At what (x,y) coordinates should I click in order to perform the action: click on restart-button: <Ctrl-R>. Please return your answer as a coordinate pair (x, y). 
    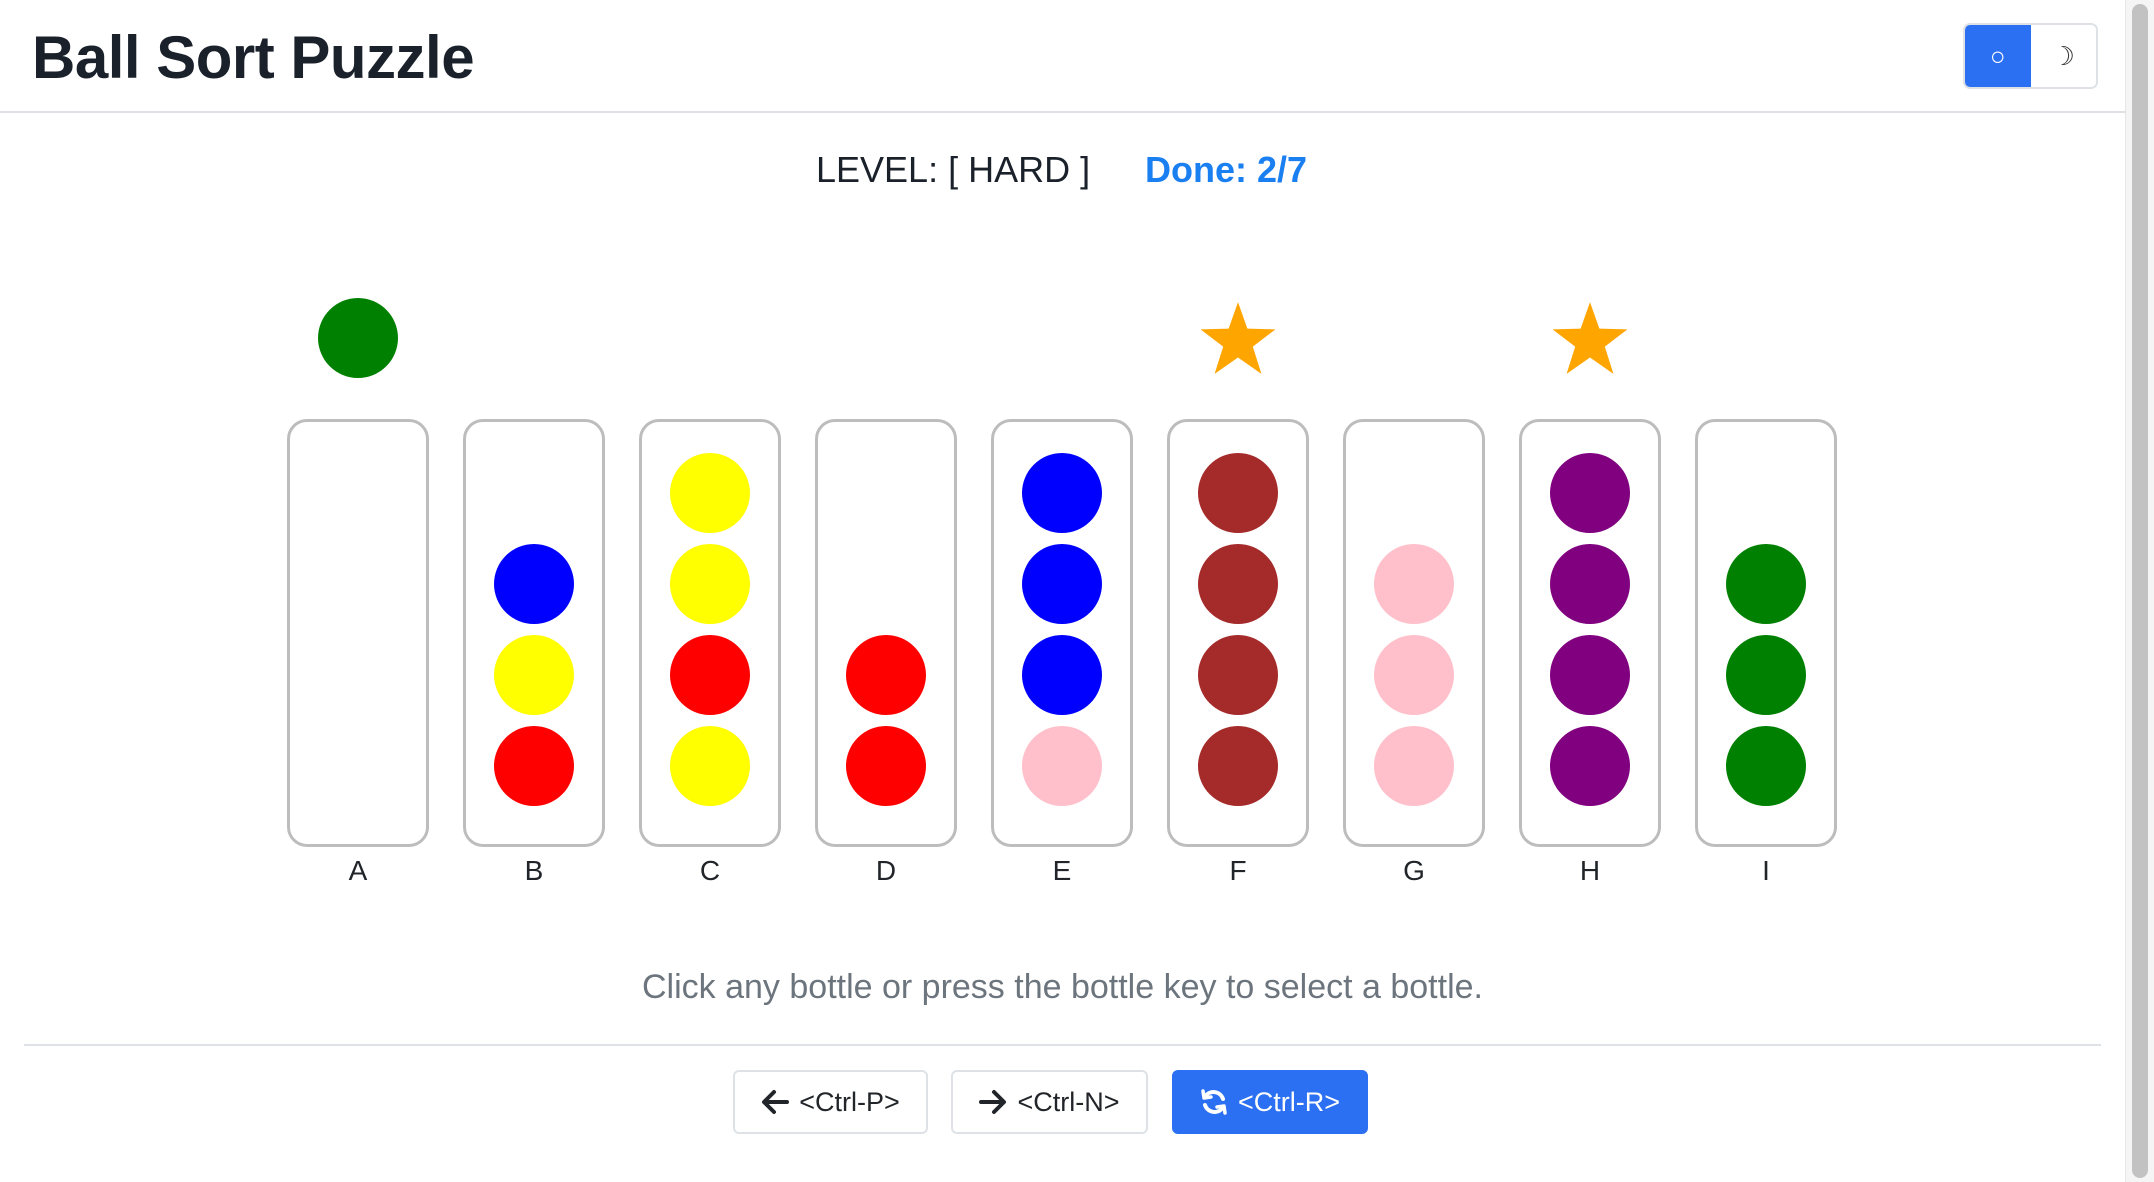
    Looking at the image, I should click on (1270, 1102).